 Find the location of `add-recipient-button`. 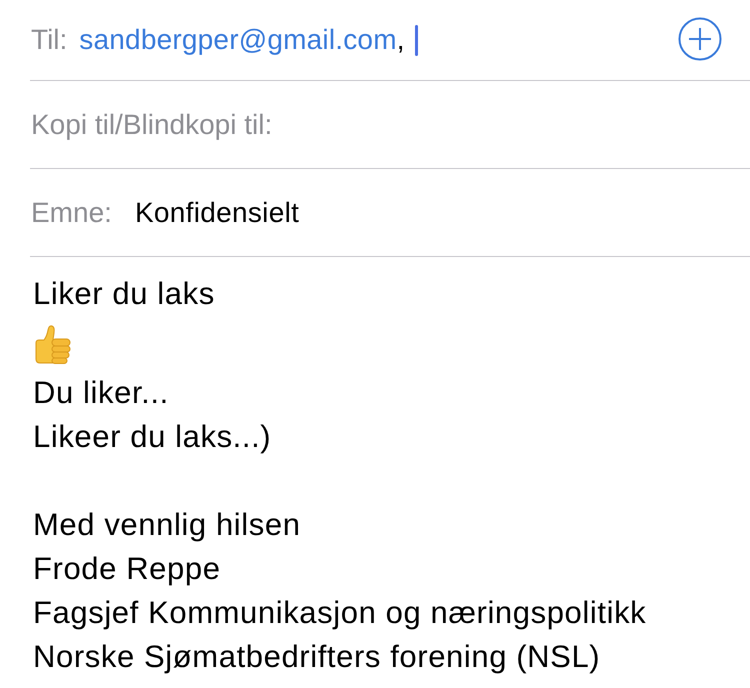

add-recipient-button is located at coordinates (700, 39).